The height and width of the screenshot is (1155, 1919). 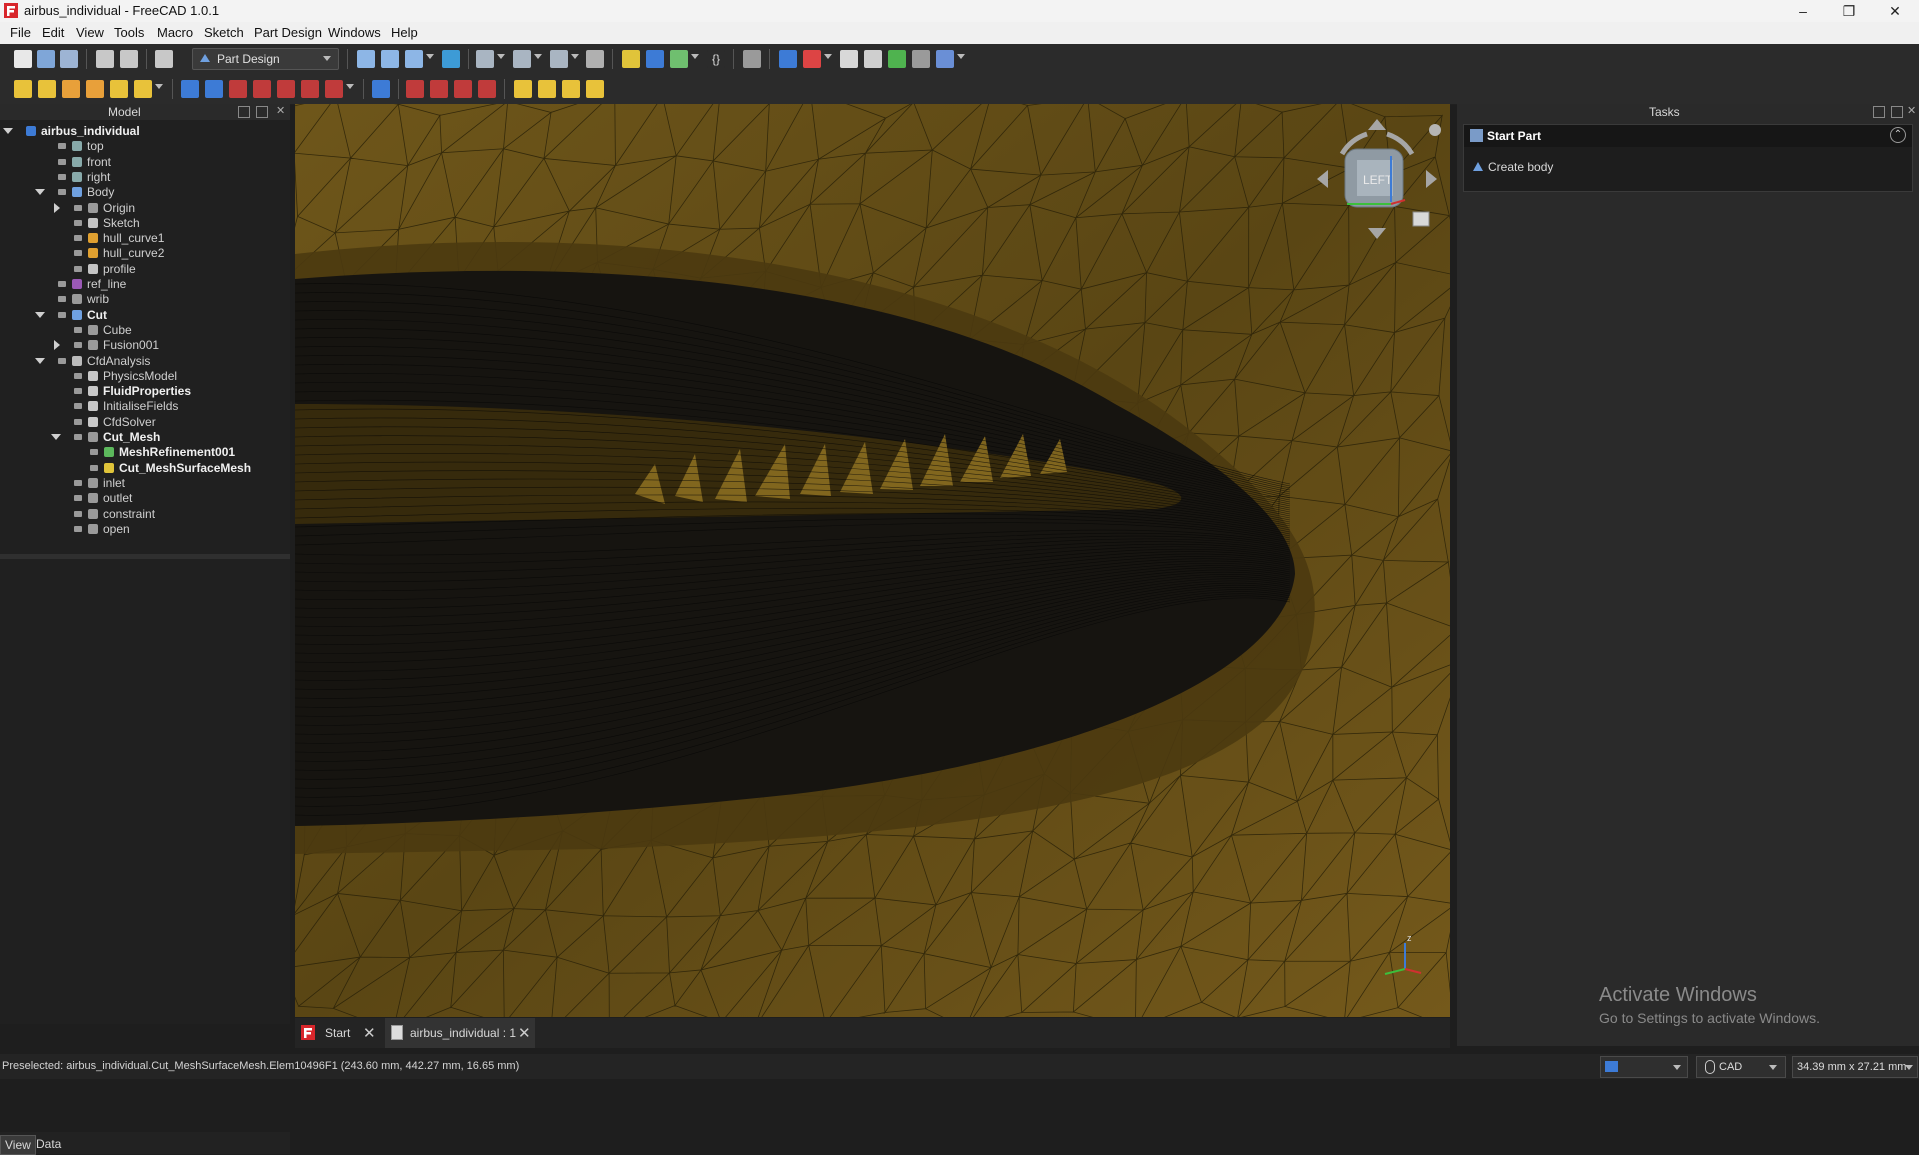 I want to click on boolean-icon, so click(x=381, y=89).